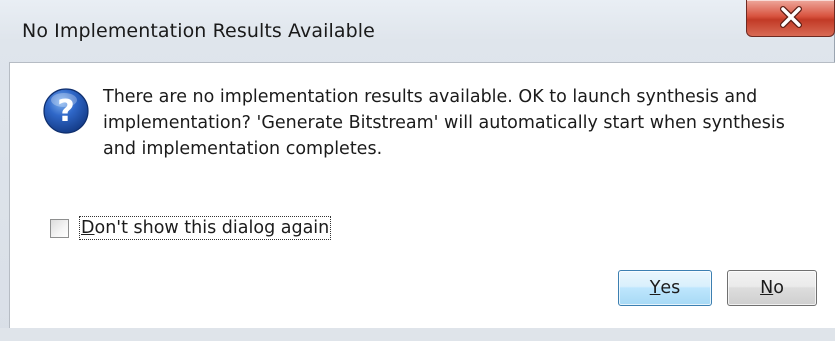 Image resolution: width=835 pixels, height=341 pixels. I want to click on yes-button: Yes, so click(665, 288).